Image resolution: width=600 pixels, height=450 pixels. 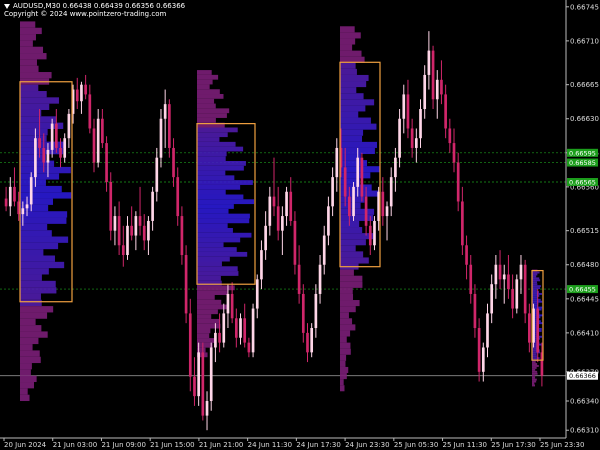 What do you see at coordinates (584, 85) in the screenshot?
I see `price-tick-label: 0.66665` at bounding box center [584, 85].